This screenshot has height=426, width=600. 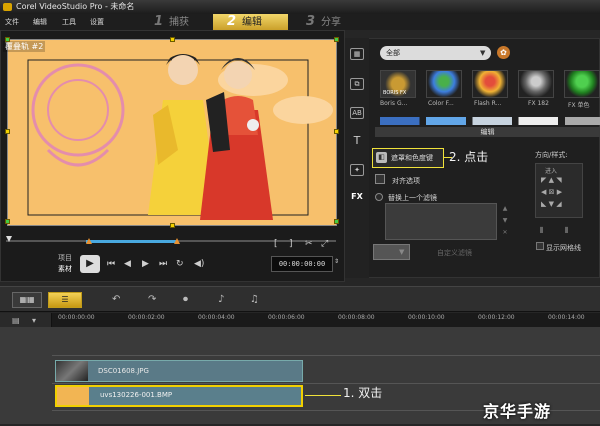 What do you see at coordinates (72, 371) in the screenshot?
I see `clip-thumbnail` at bounding box center [72, 371].